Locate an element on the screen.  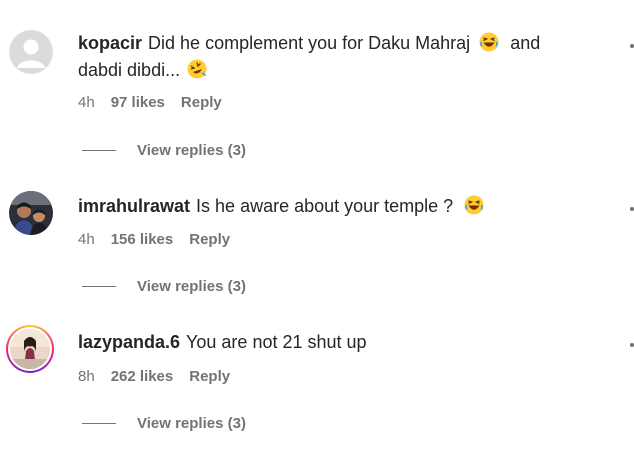
comment-meta: 8h 262 likes Reply is located at coordinates (154, 376).